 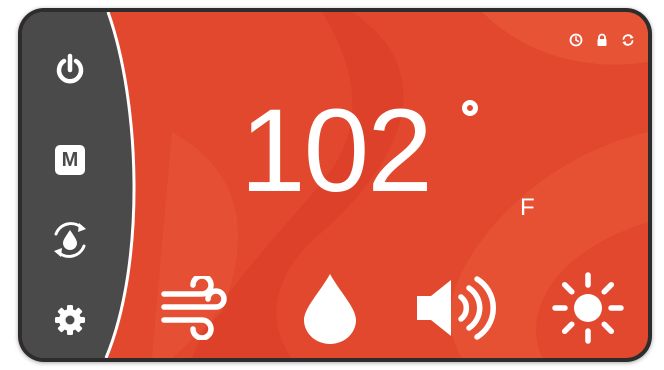 What do you see at coordinates (470, 108) in the screenshot?
I see `degree-symbol` at bounding box center [470, 108].